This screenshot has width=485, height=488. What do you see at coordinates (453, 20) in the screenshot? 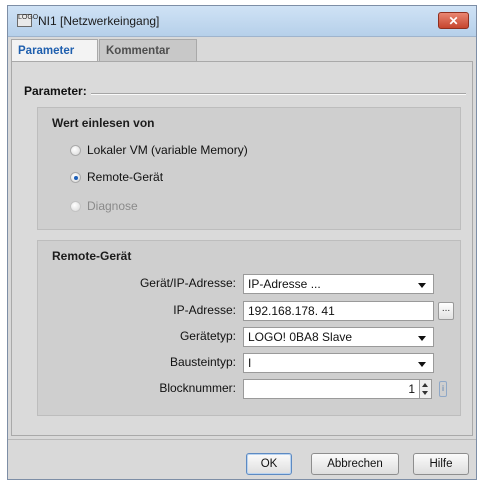
I see `close-button: ✕` at bounding box center [453, 20].